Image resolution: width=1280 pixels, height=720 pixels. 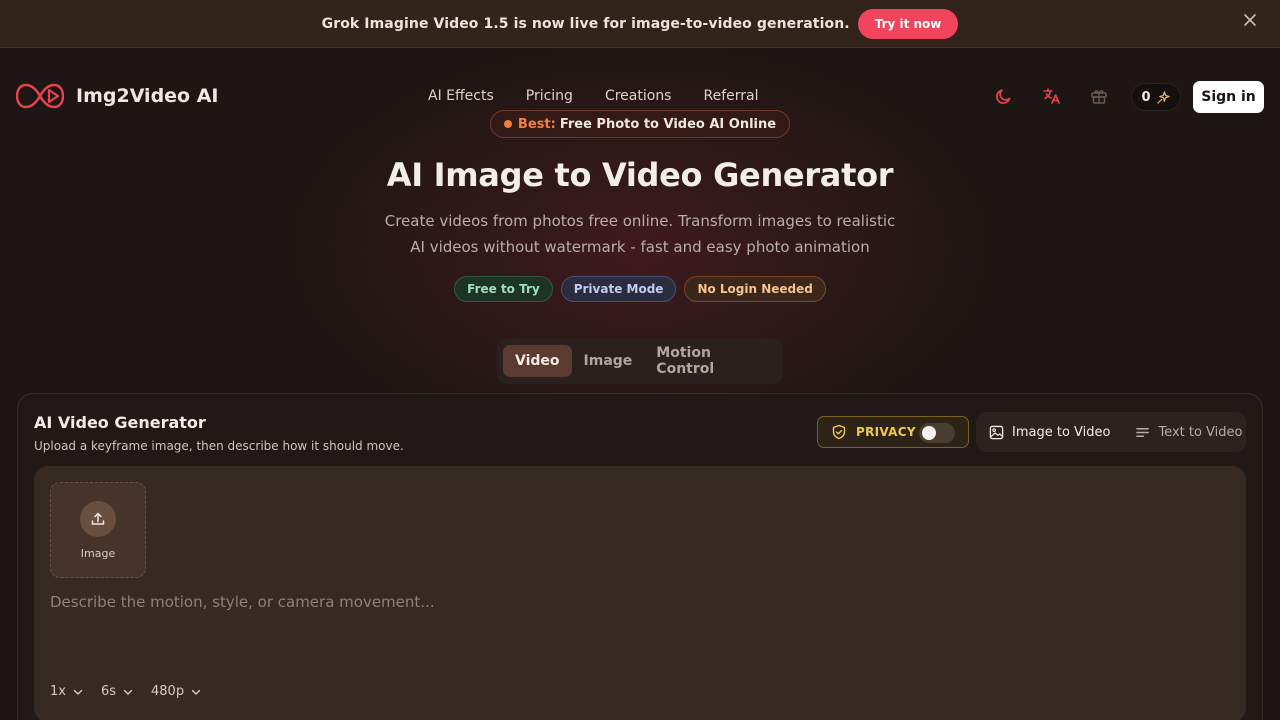 What do you see at coordinates (937, 433) in the screenshot?
I see `privacy-toggle` at bounding box center [937, 433].